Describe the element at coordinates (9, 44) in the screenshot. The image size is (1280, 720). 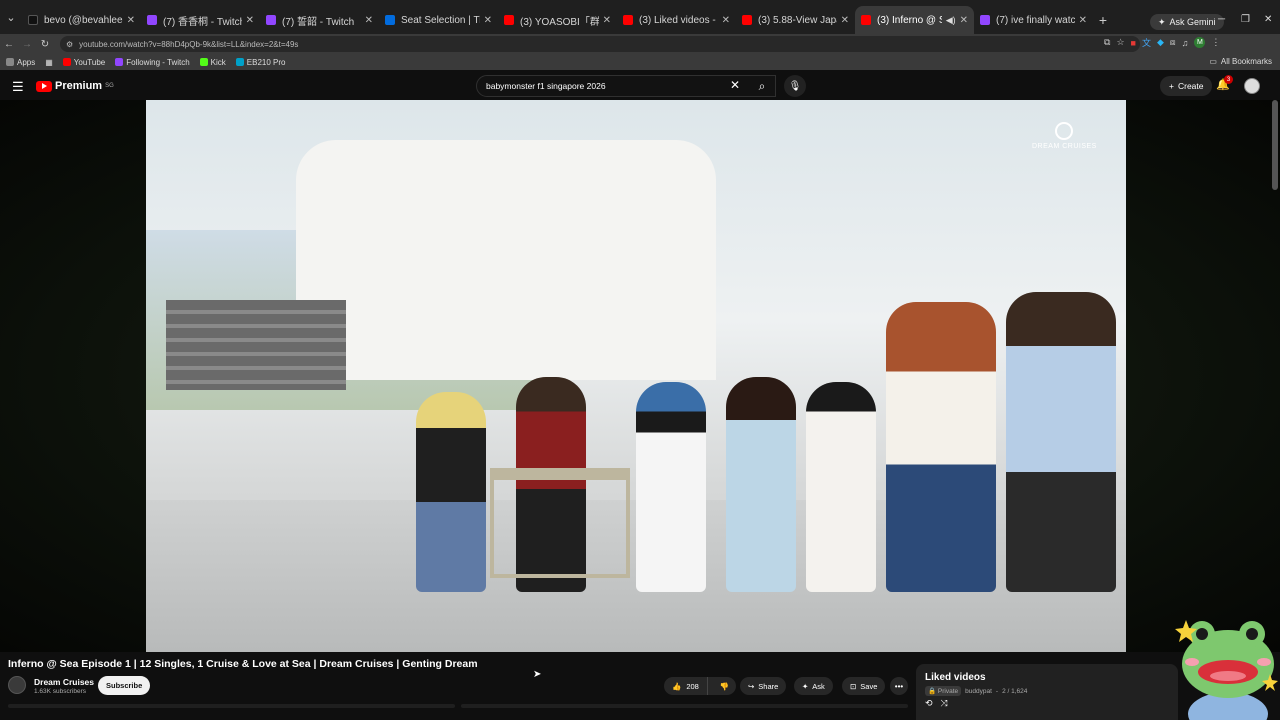
I see `back-arrow-icon: ←` at that location.